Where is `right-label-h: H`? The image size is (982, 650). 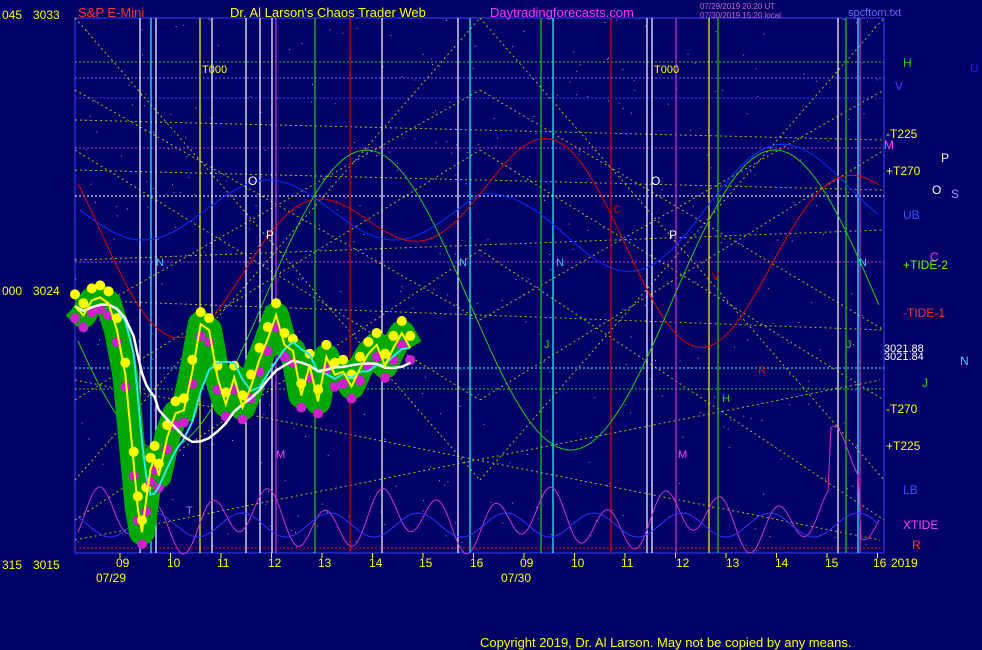 right-label-h: H is located at coordinates (907, 63).